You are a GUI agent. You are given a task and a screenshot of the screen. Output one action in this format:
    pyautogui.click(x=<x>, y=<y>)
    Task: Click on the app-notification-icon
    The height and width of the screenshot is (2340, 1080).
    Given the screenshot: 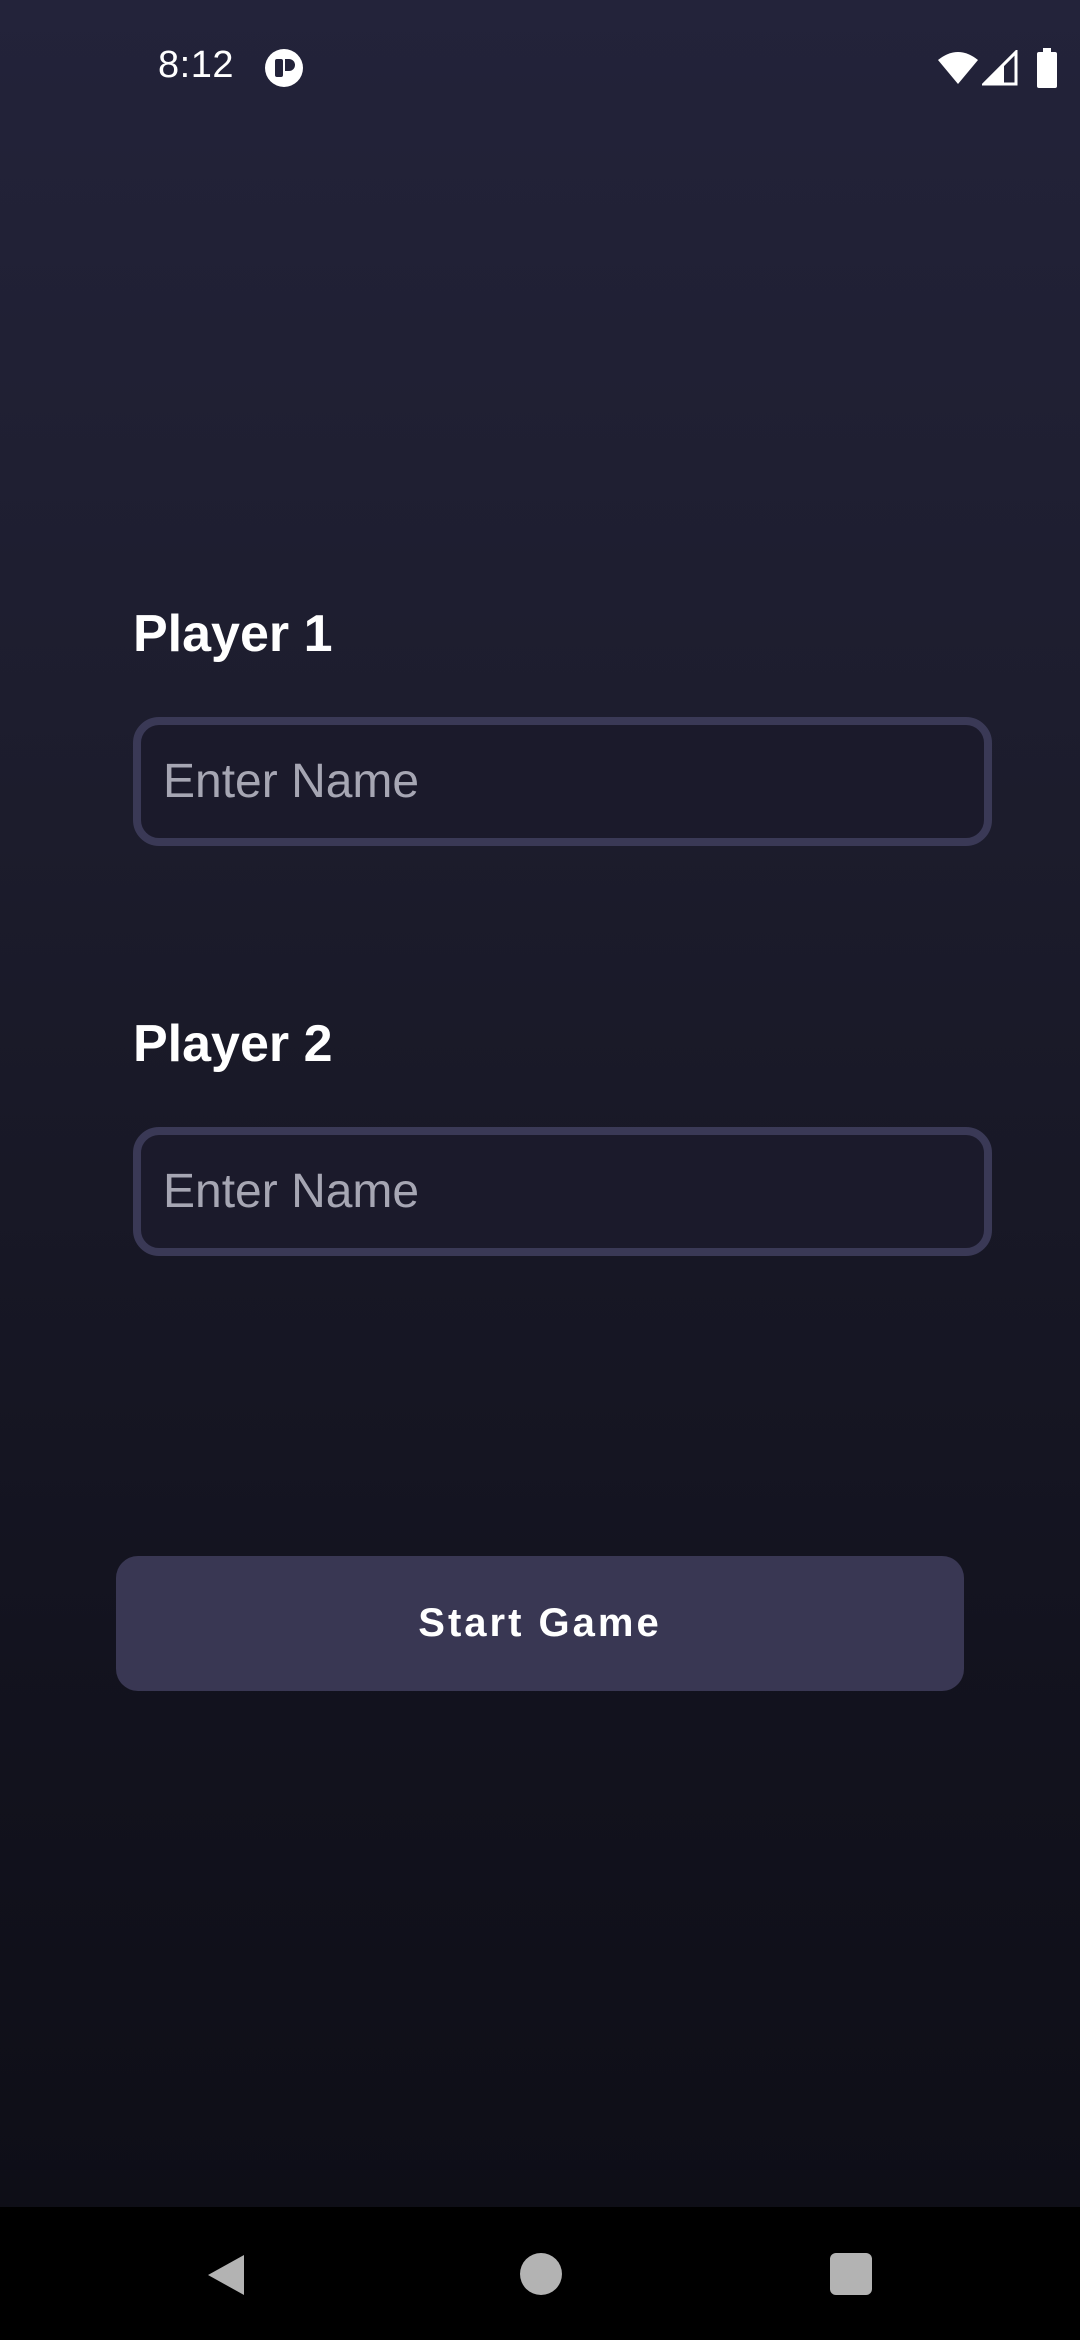 What is the action you would take?
    pyautogui.click(x=284, y=68)
    